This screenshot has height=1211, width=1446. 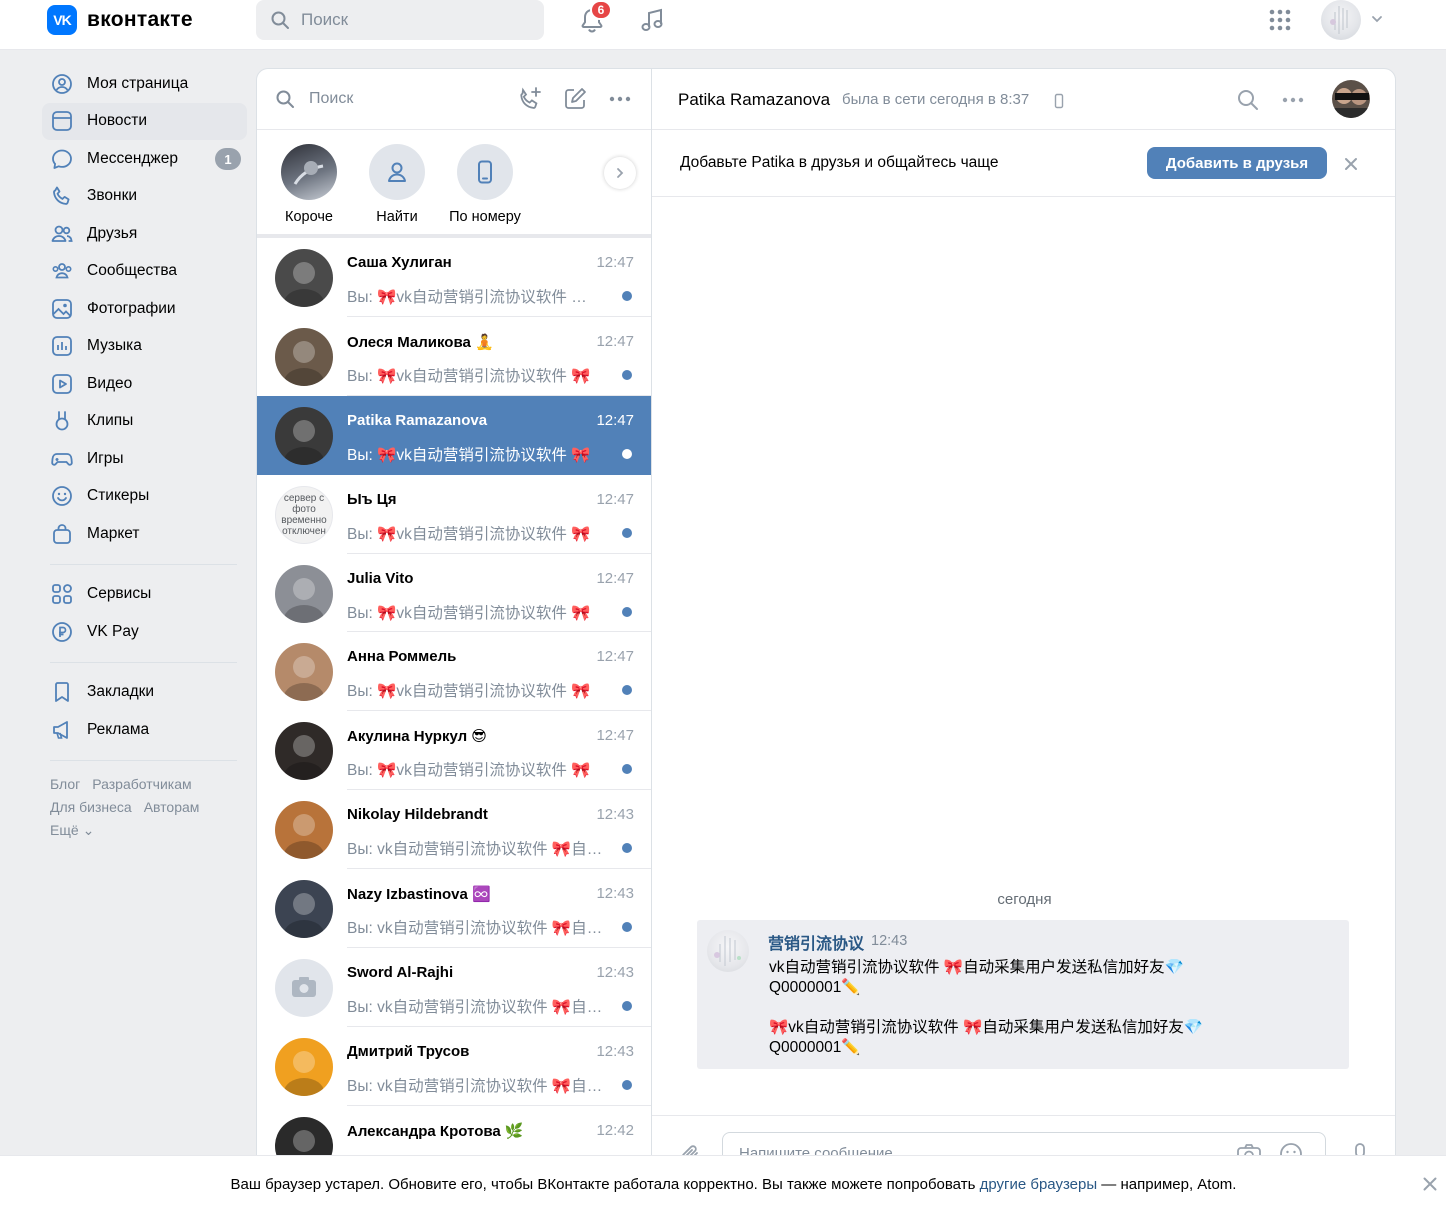 What do you see at coordinates (309, 184) in the screenshot?
I see `story-korotche: Короче` at bounding box center [309, 184].